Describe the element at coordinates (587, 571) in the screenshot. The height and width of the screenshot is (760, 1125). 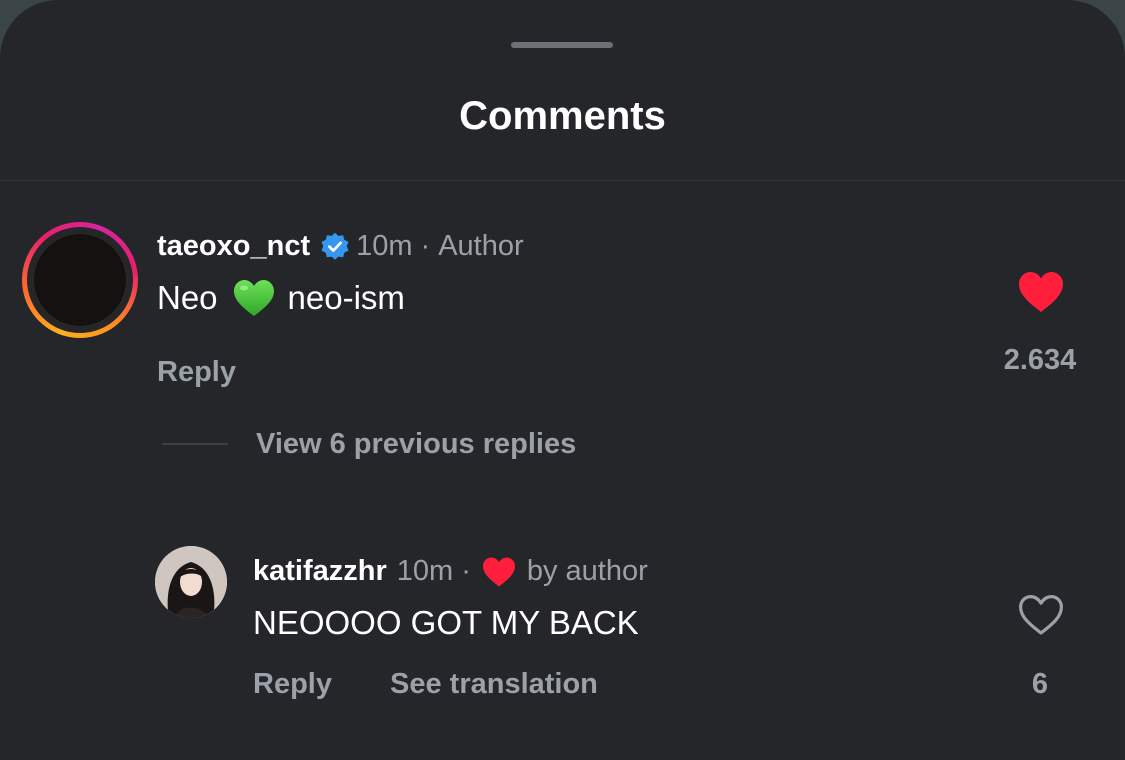
I see `liked-by-author-label: by author` at that location.